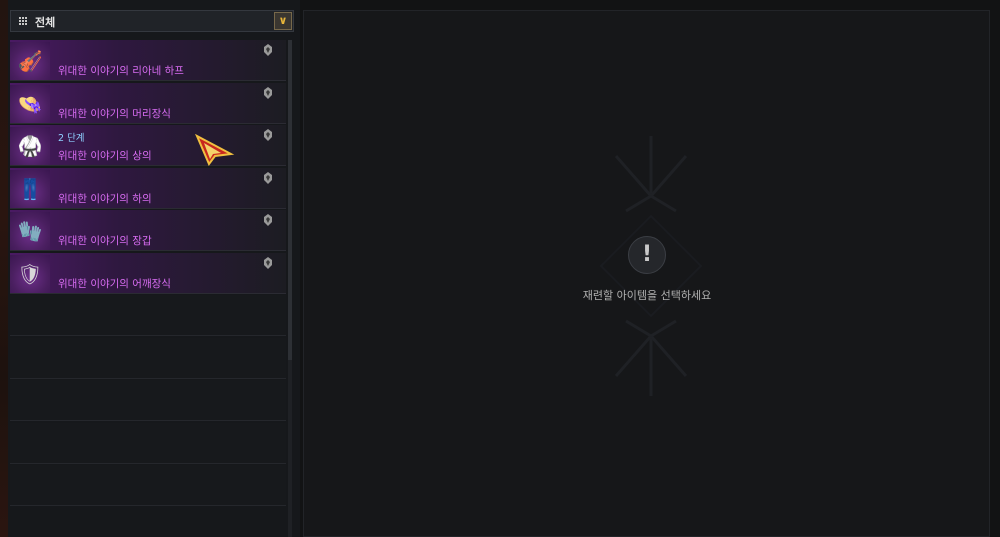  I want to click on filter-label: 전체, so click(45, 22).